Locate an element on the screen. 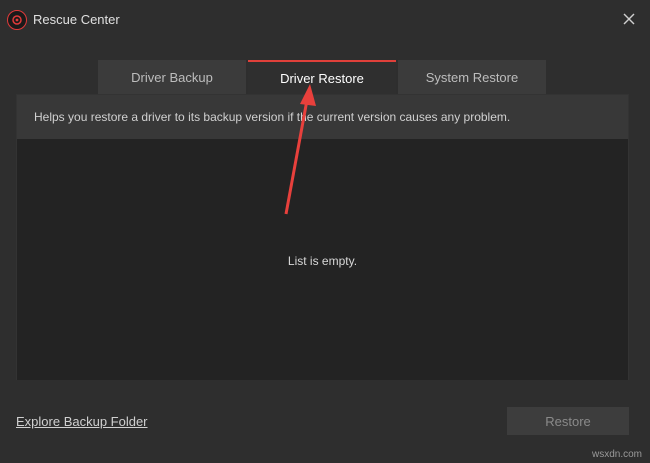  explore-backup-folder-link: Explore Backup Folder is located at coordinates (82, 421).